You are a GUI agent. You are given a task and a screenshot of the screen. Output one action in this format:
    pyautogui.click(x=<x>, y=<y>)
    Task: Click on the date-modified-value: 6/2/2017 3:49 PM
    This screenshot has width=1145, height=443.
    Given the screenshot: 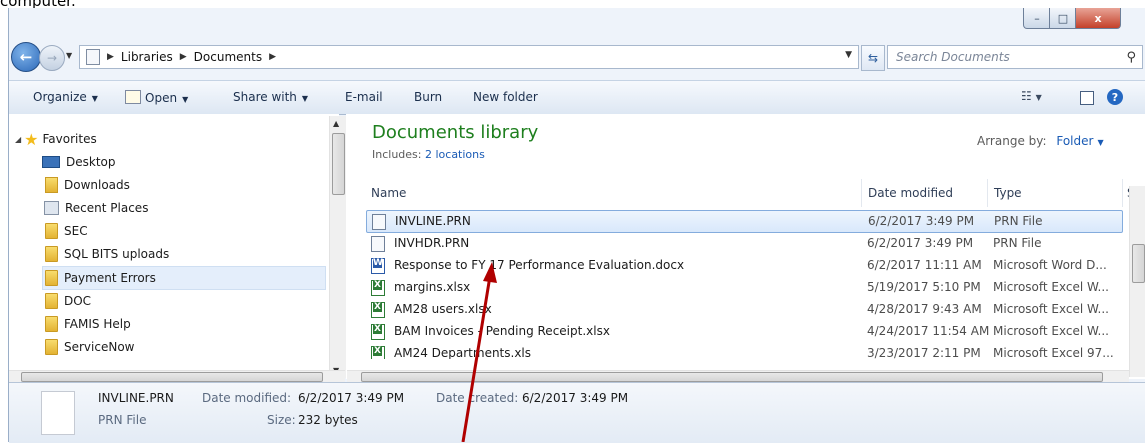 What is the action you would take?
    pyautogui.click(x=351, y=398)
    